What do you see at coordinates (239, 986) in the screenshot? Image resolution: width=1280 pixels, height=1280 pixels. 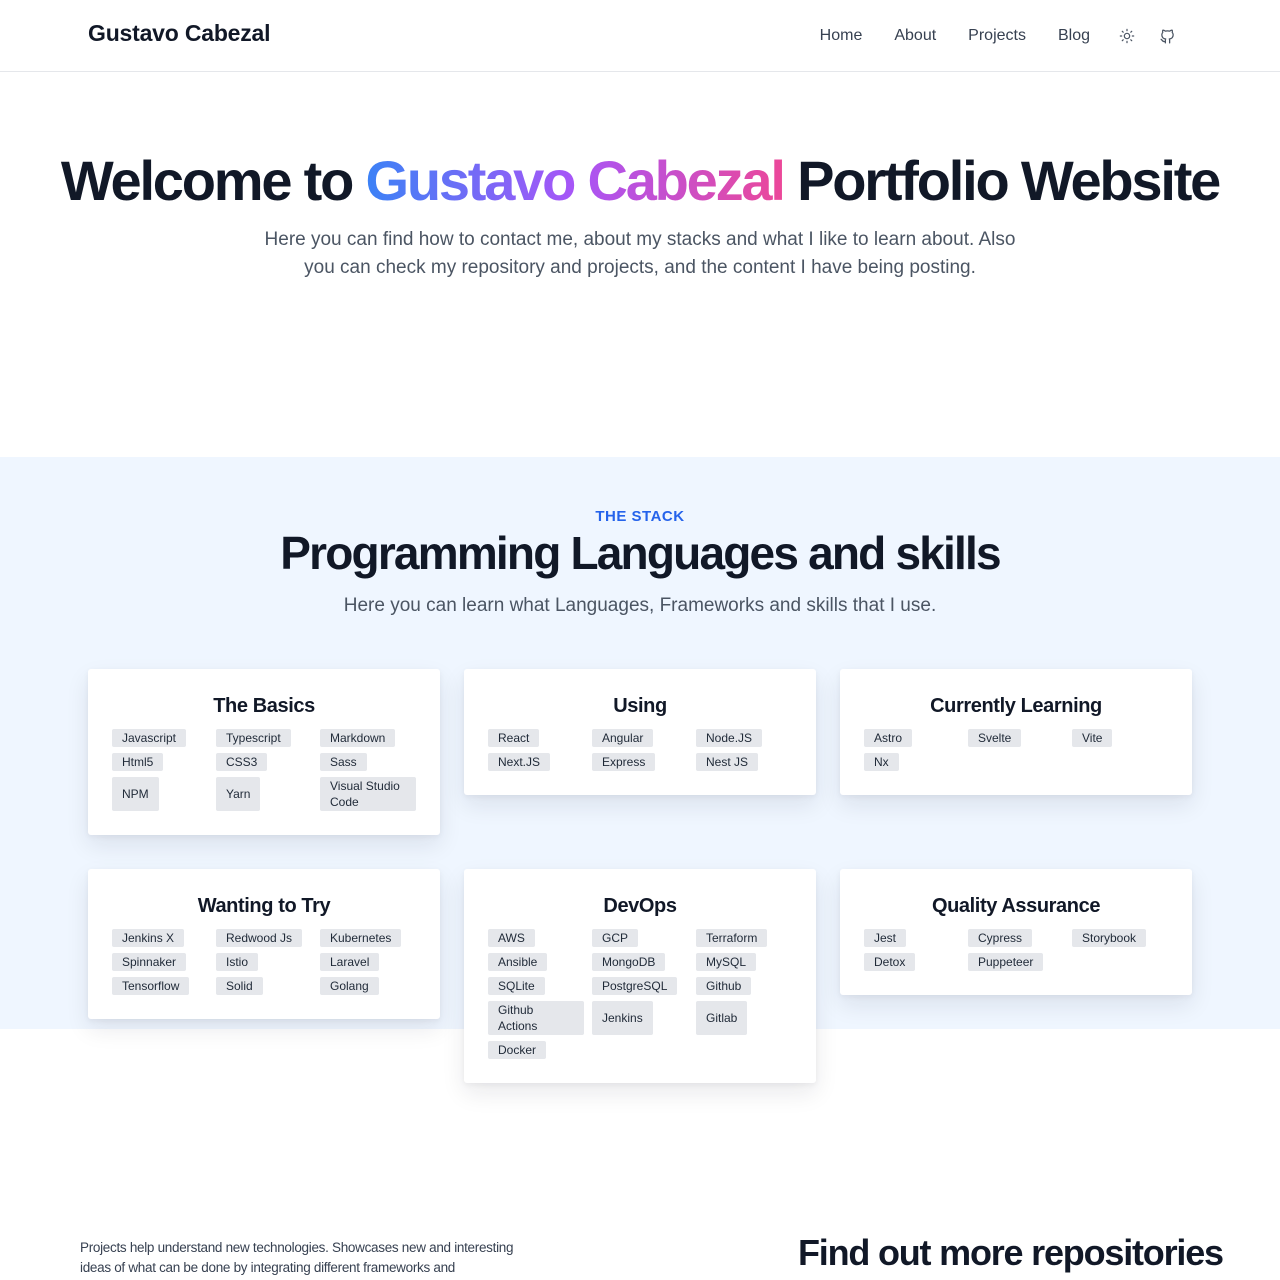 I see `skill-tag: Solid` at bounding box center [239, 986].